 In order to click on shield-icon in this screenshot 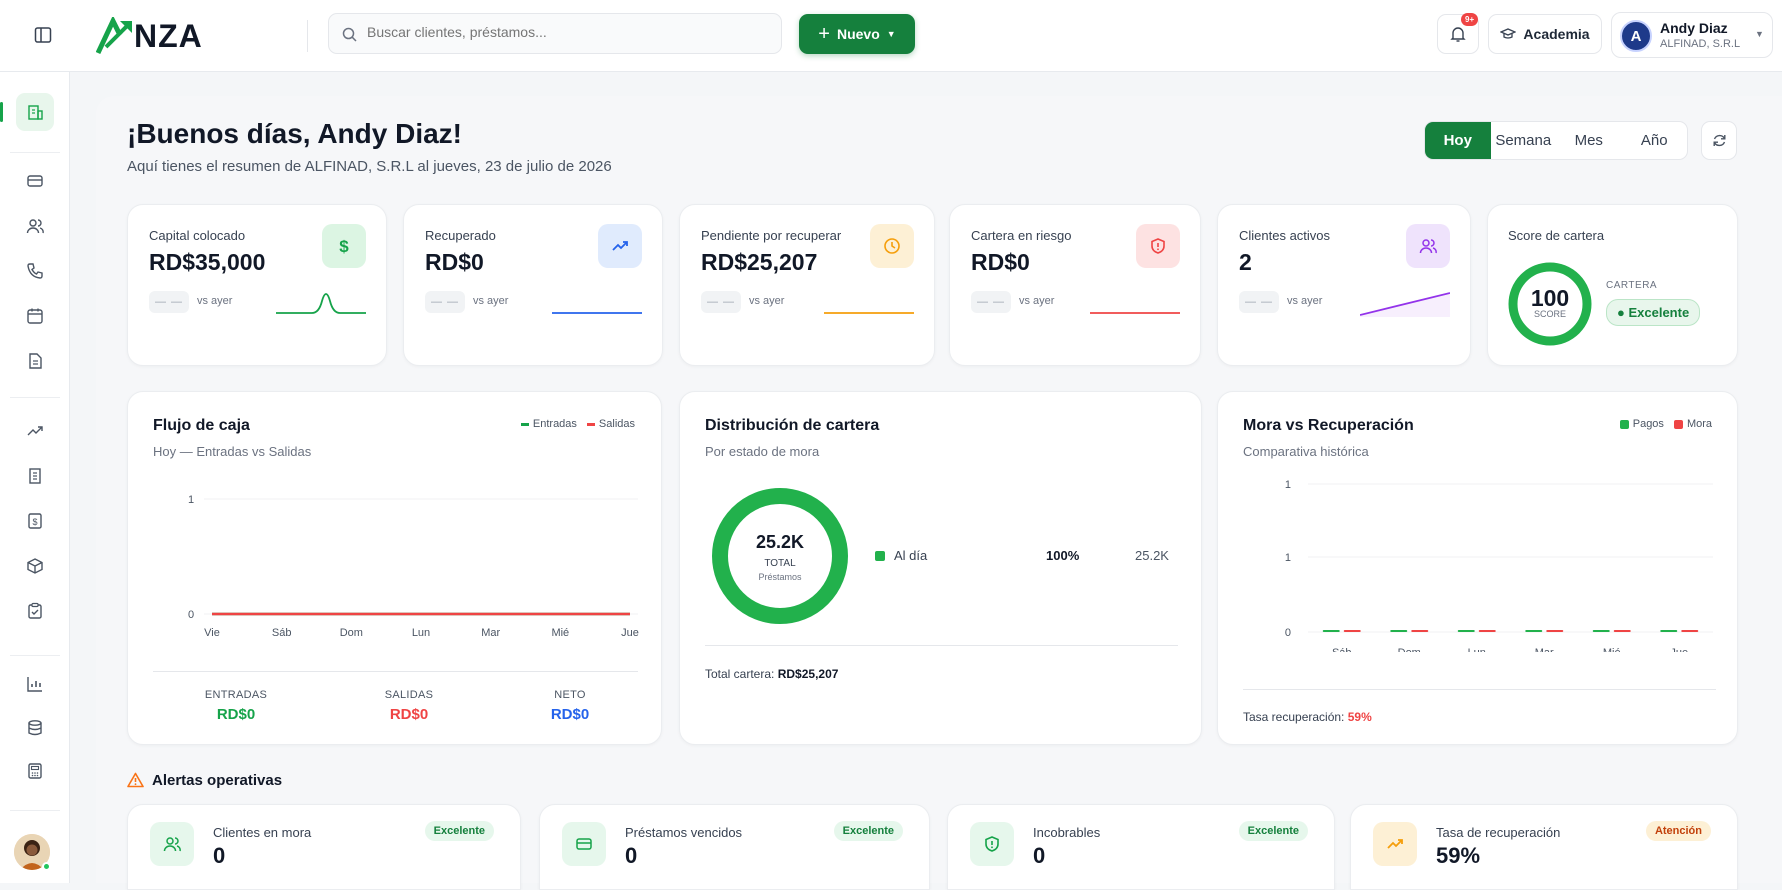, I will do `click(992, 844)`.